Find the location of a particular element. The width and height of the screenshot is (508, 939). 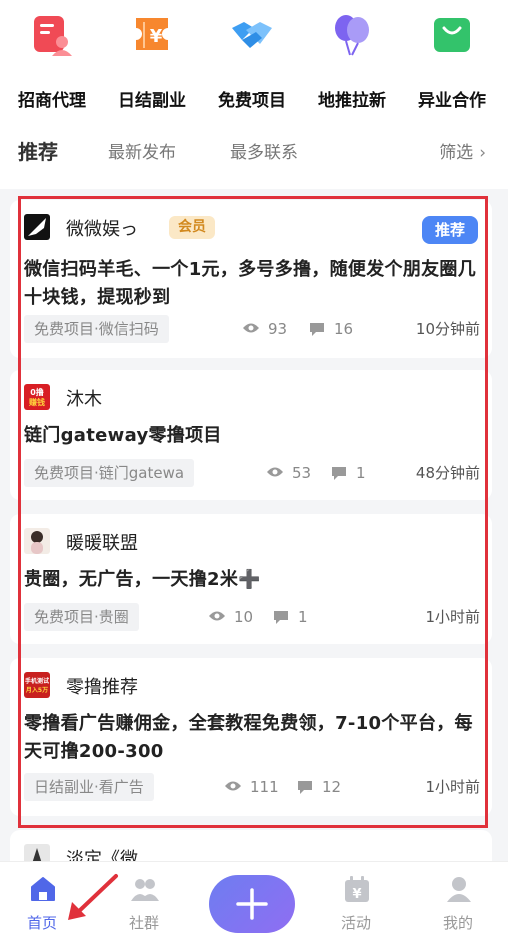

post-title: 链门gateway零撸项目 is located at coordinates (123, 435).